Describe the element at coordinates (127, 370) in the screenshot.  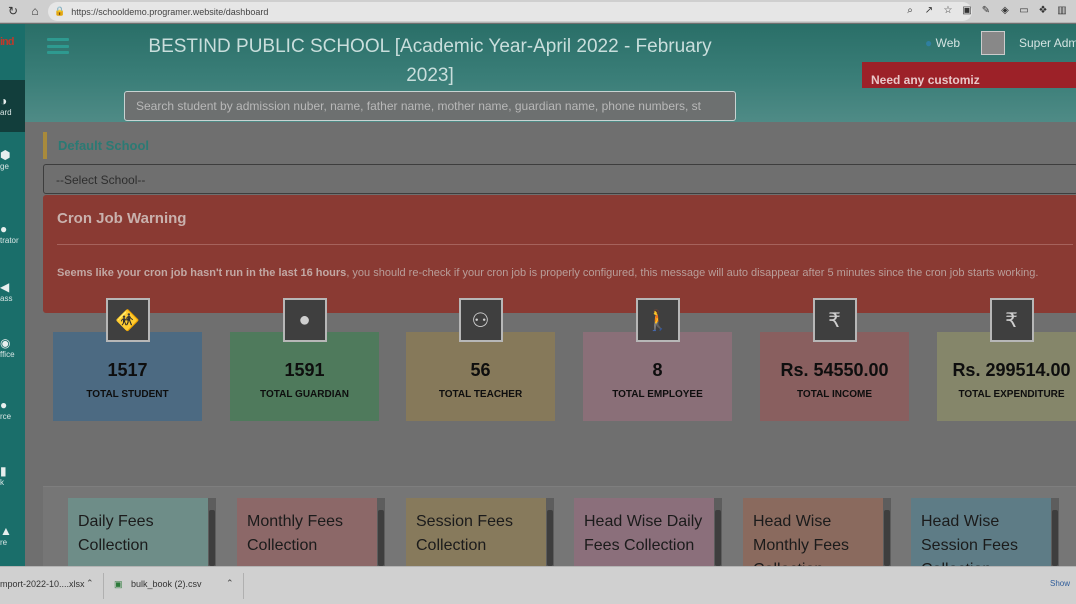
I see `stat-value: 1517` at that location.